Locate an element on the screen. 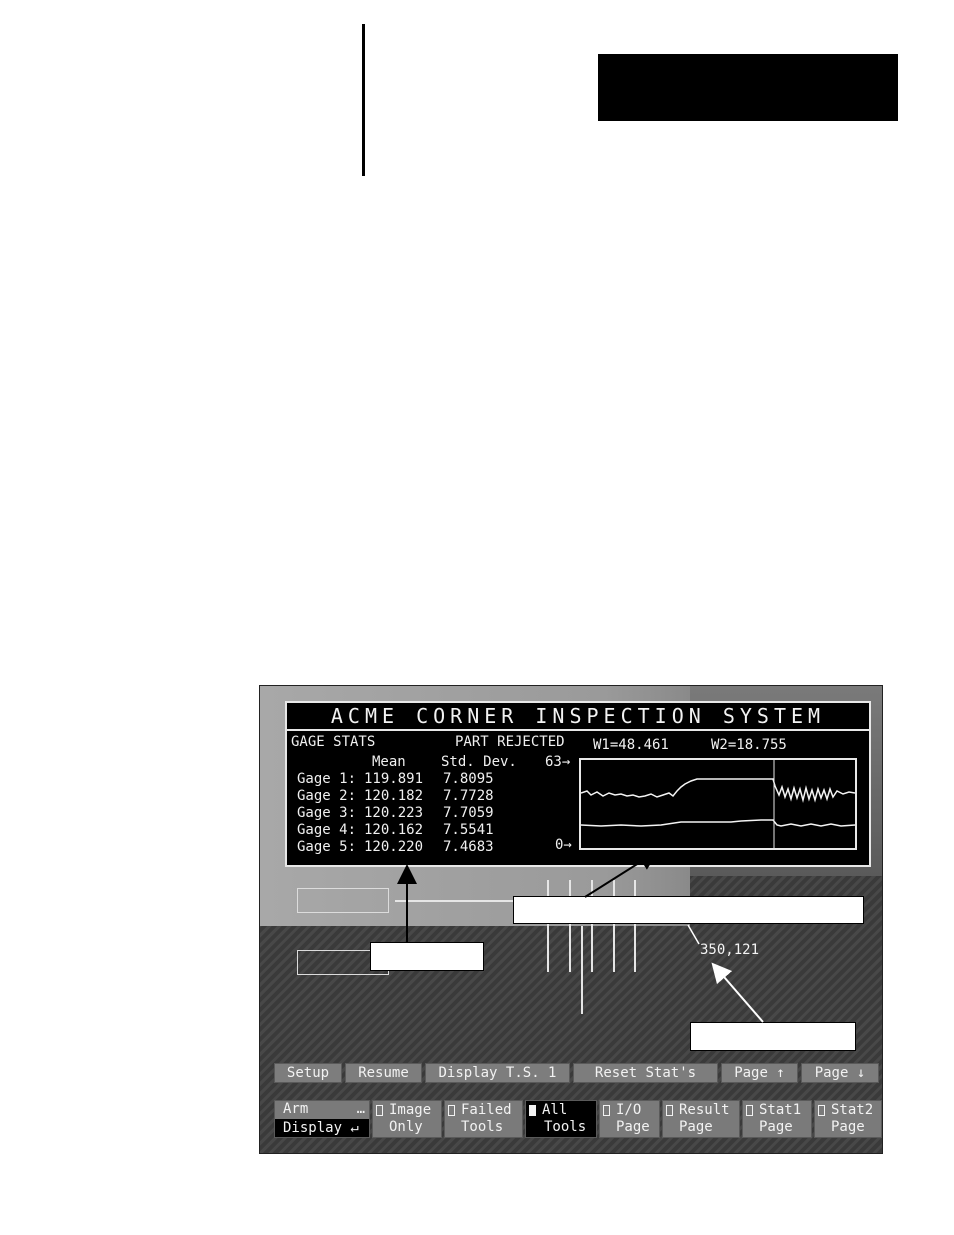  all-tools-button: All Tools is located at coordinates (561, 1119).